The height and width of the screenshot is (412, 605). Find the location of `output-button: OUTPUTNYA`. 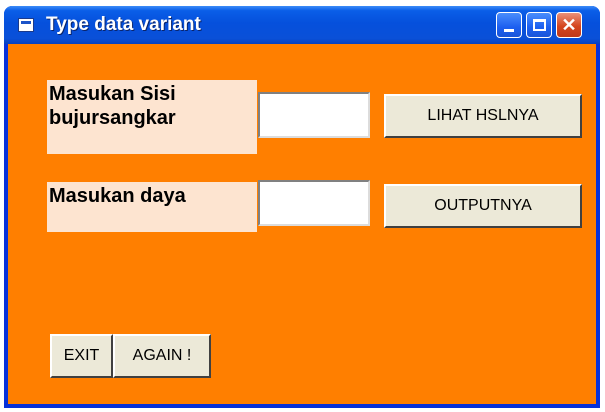

output-button: OUTPUTNYA is located at coordinates (483, 206).